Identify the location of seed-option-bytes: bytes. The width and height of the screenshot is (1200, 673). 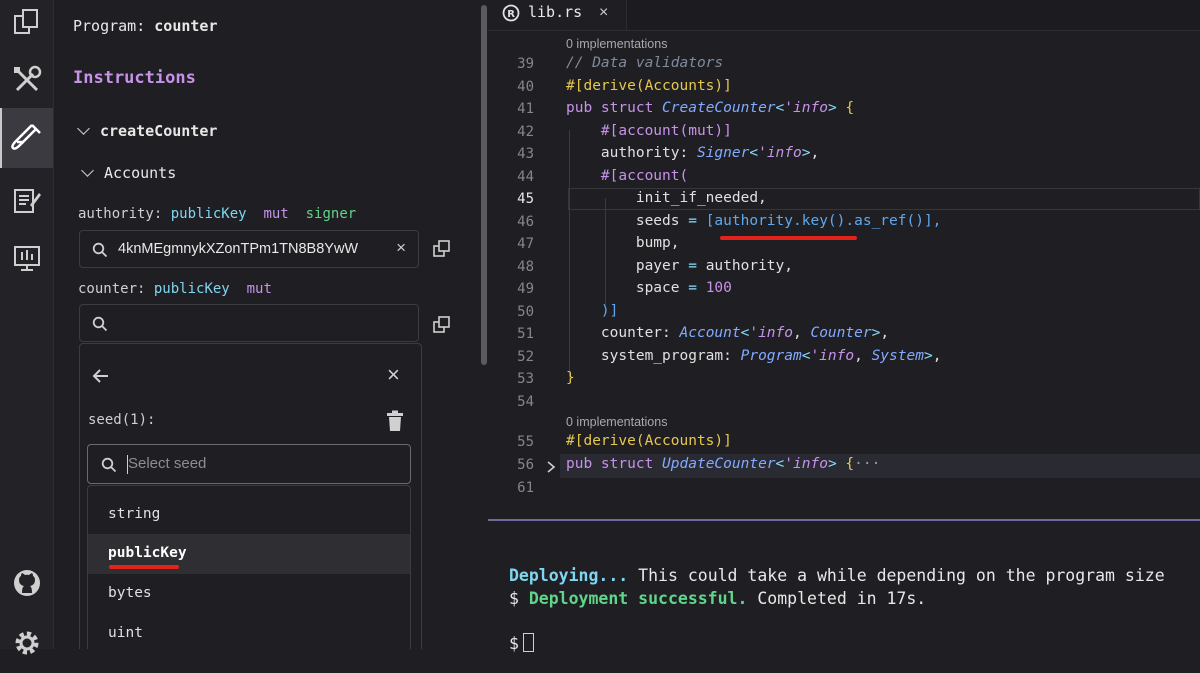
(249, 594).